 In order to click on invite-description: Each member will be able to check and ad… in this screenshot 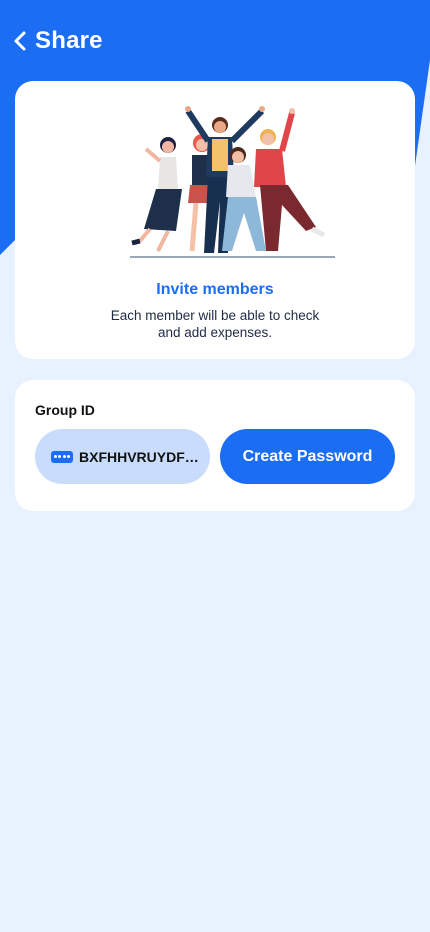, I will do `click(215, 324)`.